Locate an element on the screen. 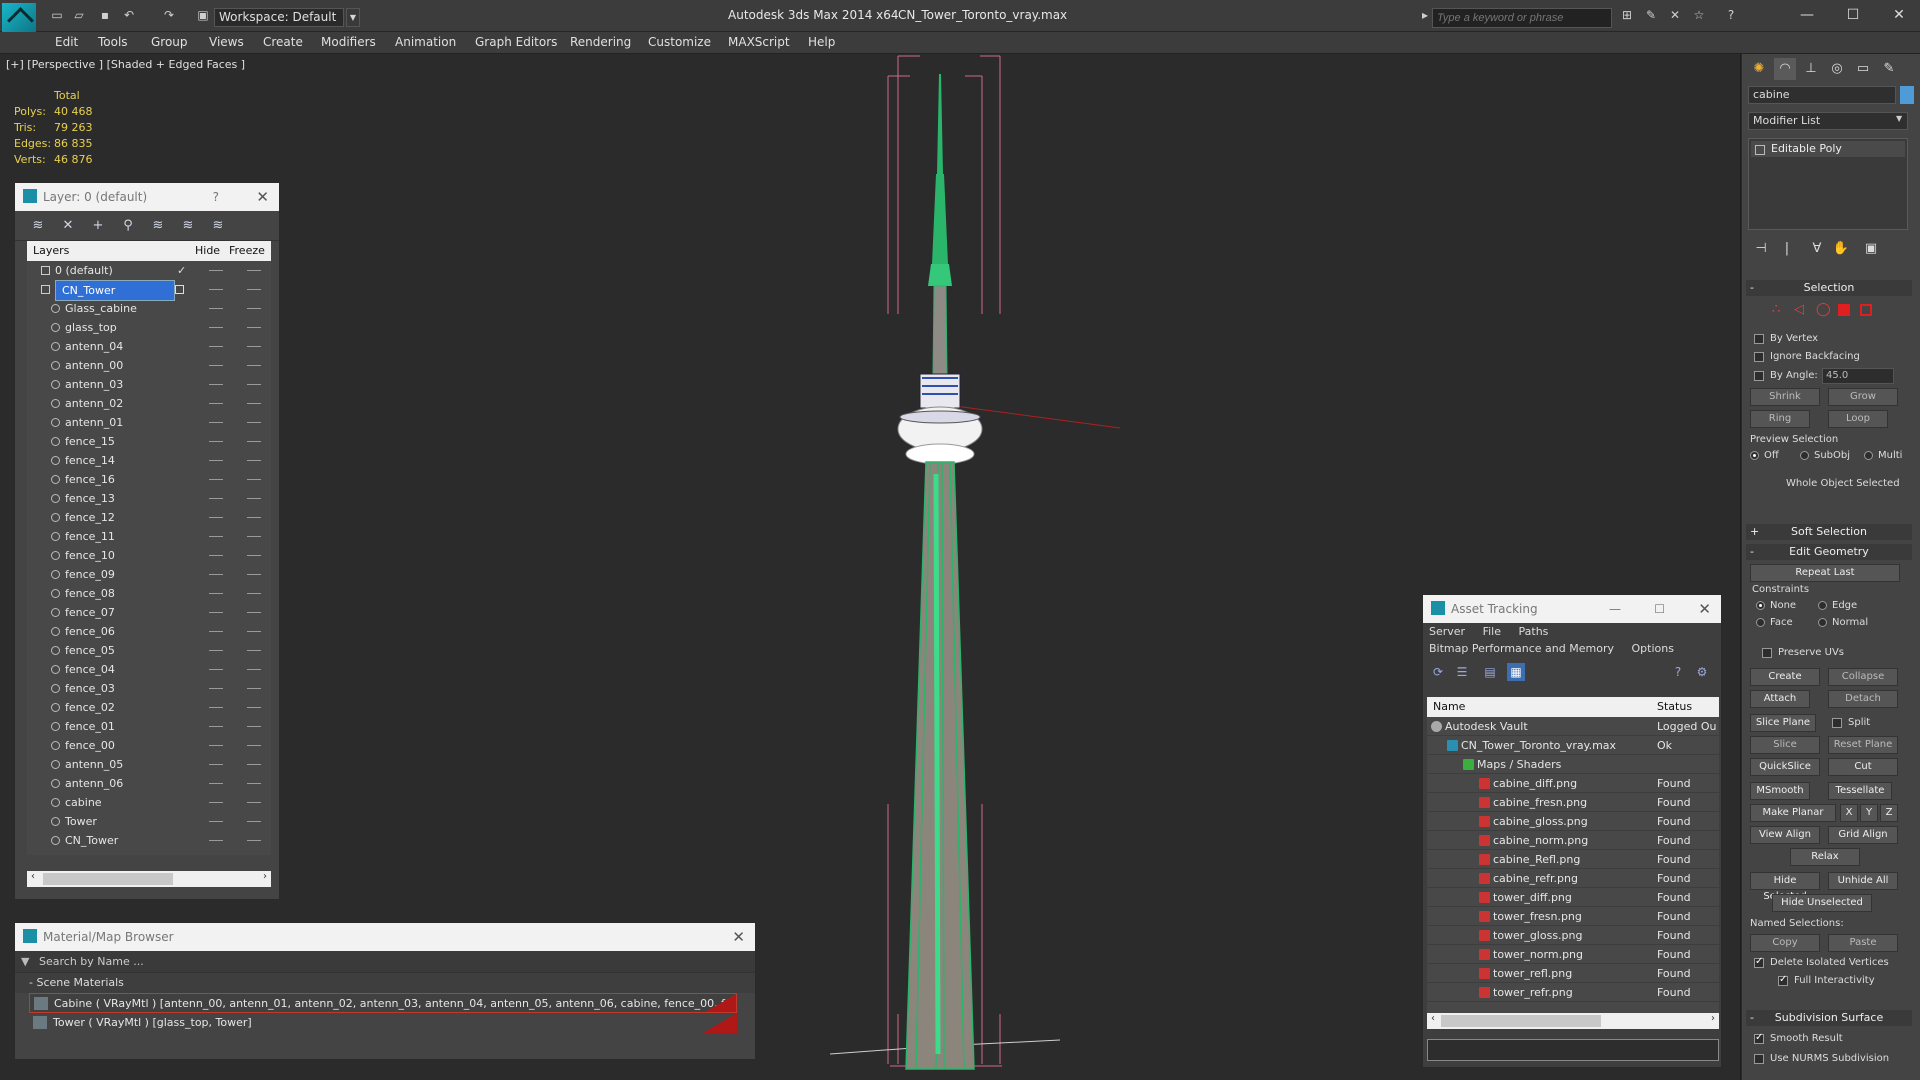 The width and height of the screenshot is (1920, 1080). create-tab-icon: ✺ is located at coordinates (1759, 69).